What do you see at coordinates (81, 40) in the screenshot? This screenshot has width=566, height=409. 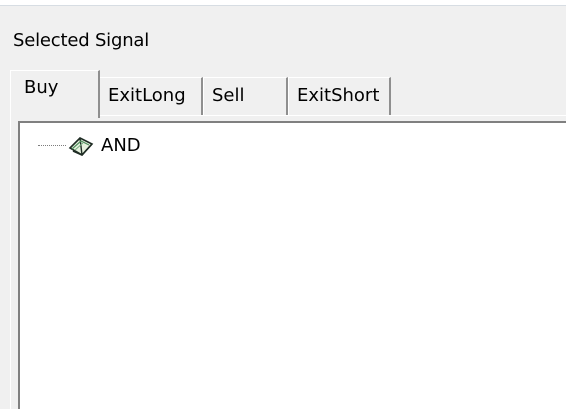 I see `selected-signal-title: Selected Signal` at bounding box center [81, 40].